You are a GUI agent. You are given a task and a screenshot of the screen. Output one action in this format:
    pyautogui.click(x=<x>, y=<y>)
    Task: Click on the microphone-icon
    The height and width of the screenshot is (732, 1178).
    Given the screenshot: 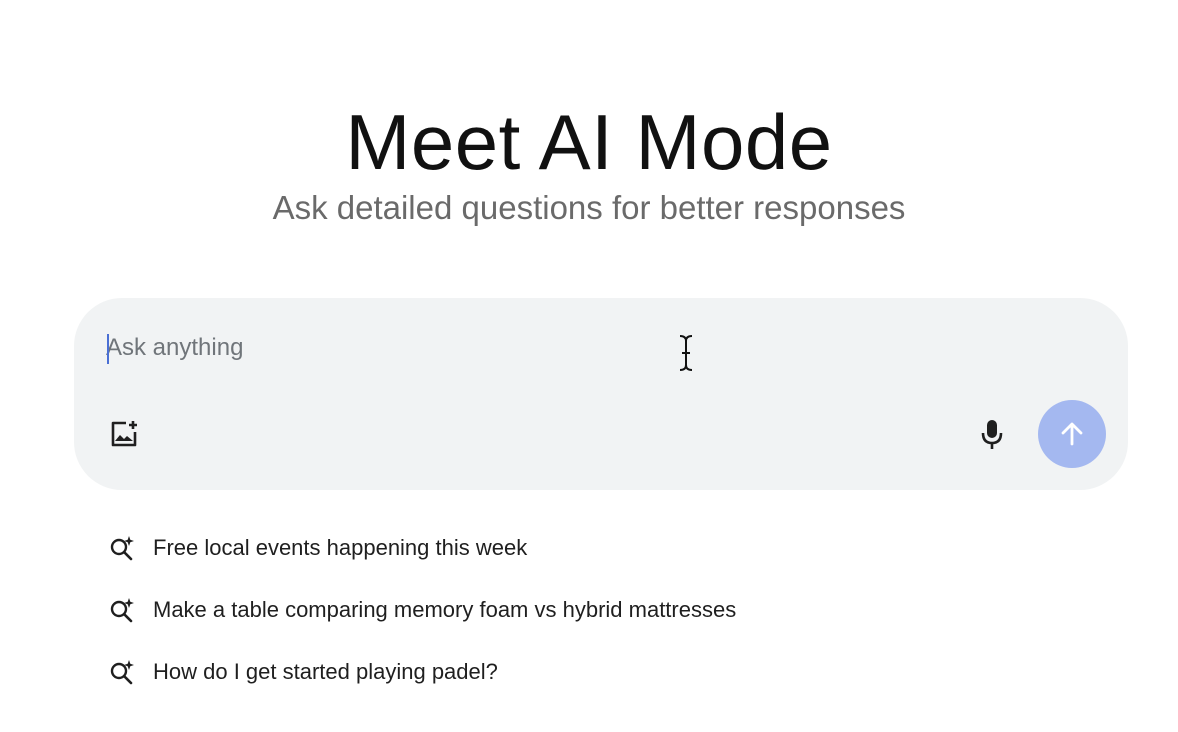 What is the action you would take?
    pyautogui.click(x=992, y=434)
    